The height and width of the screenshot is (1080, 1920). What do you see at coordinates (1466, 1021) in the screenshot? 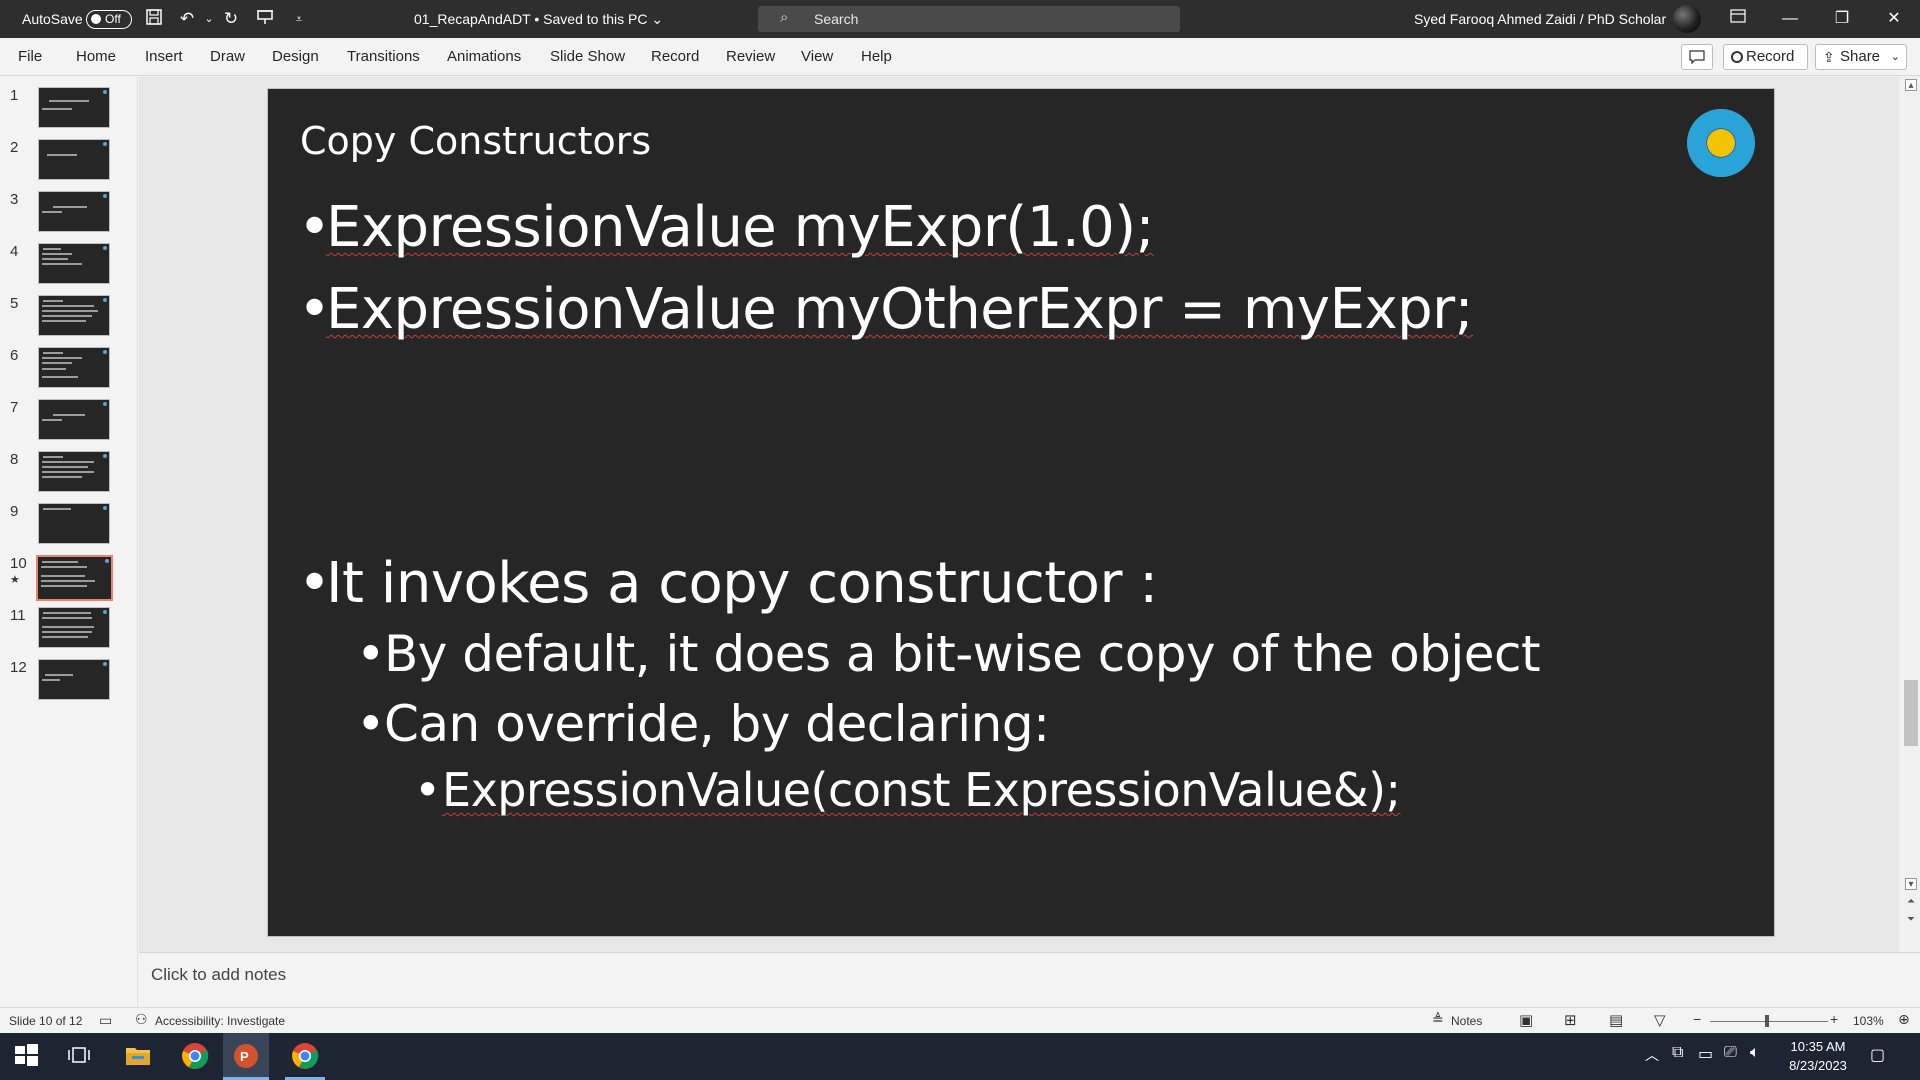
I see `notes-toggle: Notes` at bounding box center [1466, 1021].